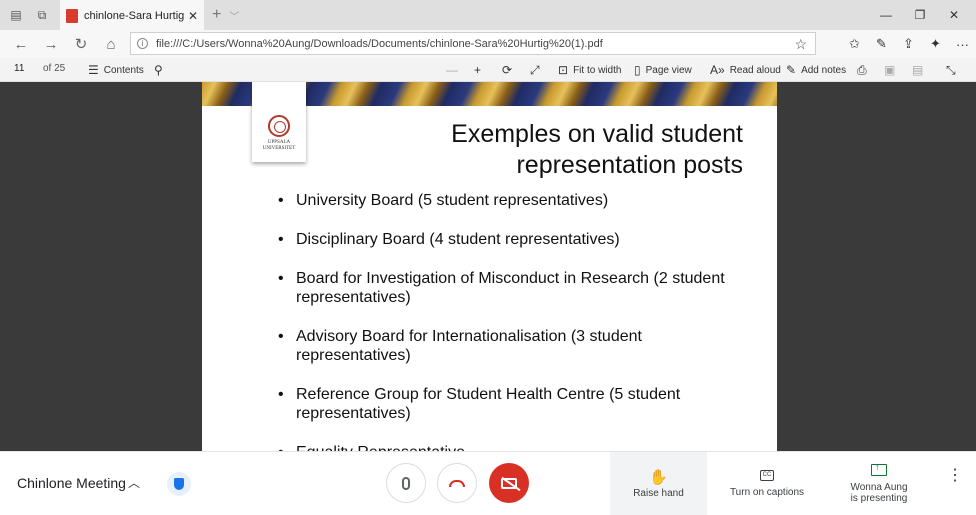 This screenshot has height=515, width=976. What do you see at coordinates (879, 498) in the screenshot?
I see `presenting-status: is presenting` at bounding box center [879, 498].